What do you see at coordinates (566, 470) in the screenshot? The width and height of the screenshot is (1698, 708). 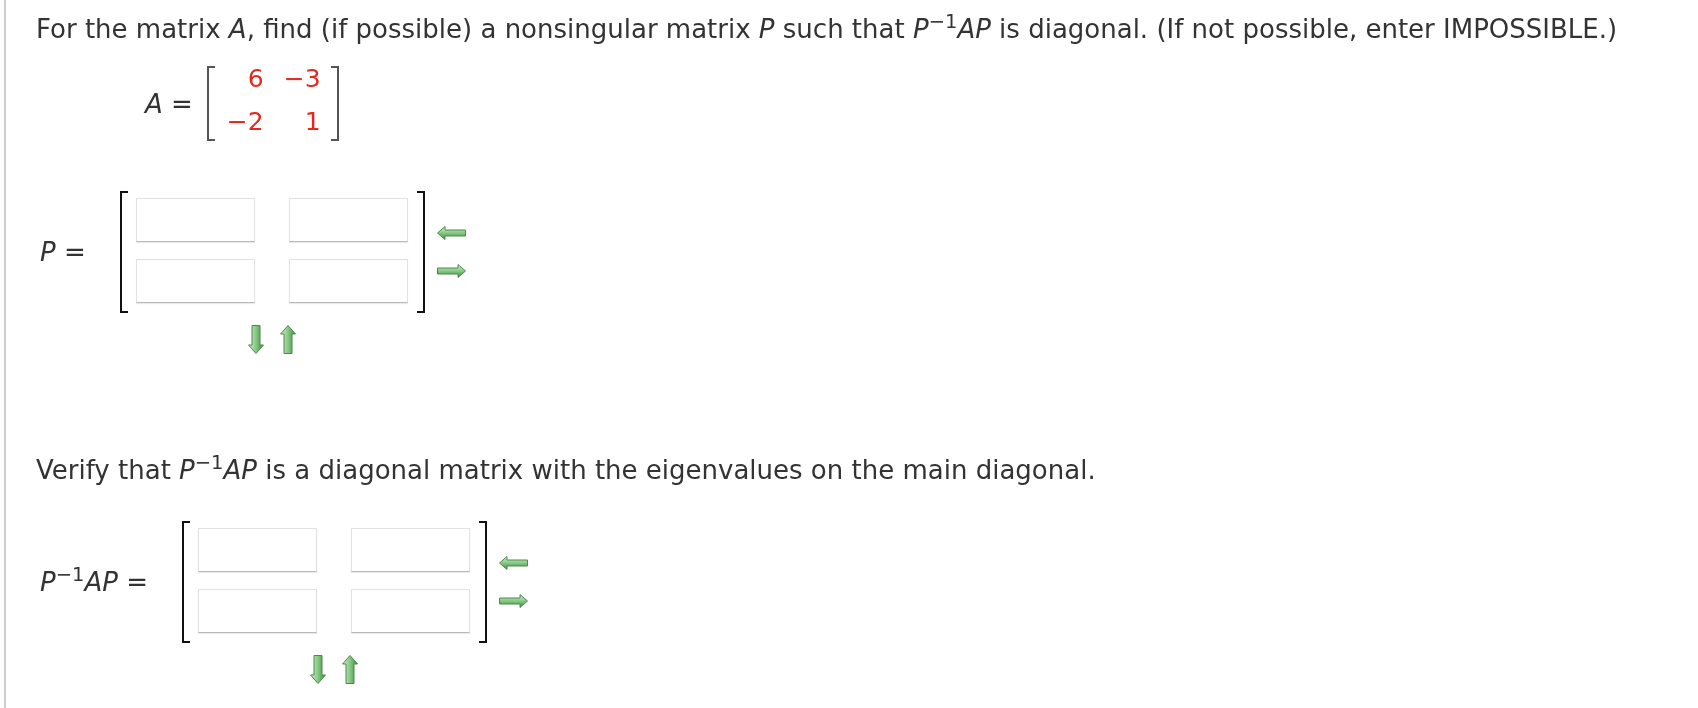 I see `instruction-text: Verify that P$^{−1}$AP is a diagonal matrix with the eigenvalues on the main diagonal.` at bounding box center [566, 470].